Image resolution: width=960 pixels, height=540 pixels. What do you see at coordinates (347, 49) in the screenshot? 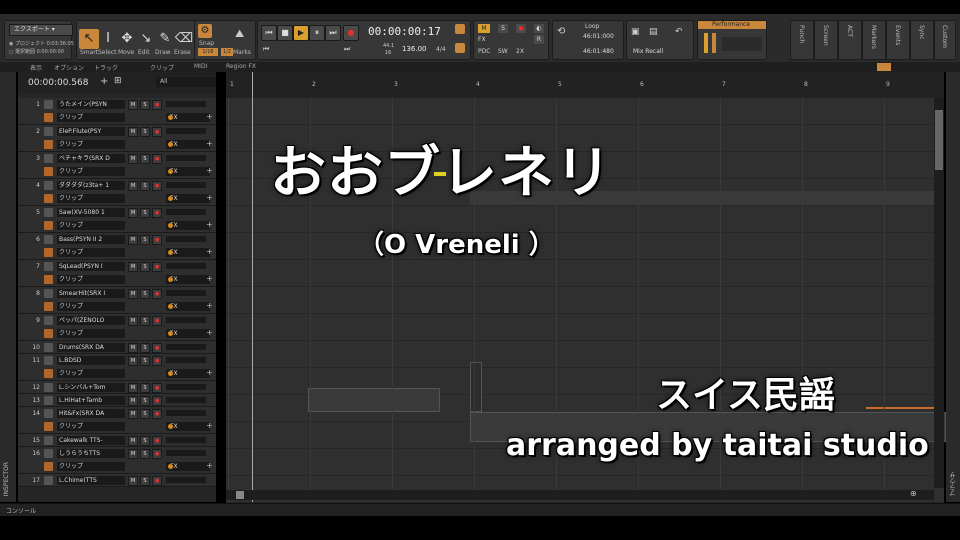
I see `go-end-icon: ⏭` at bounding box center [347, 49].